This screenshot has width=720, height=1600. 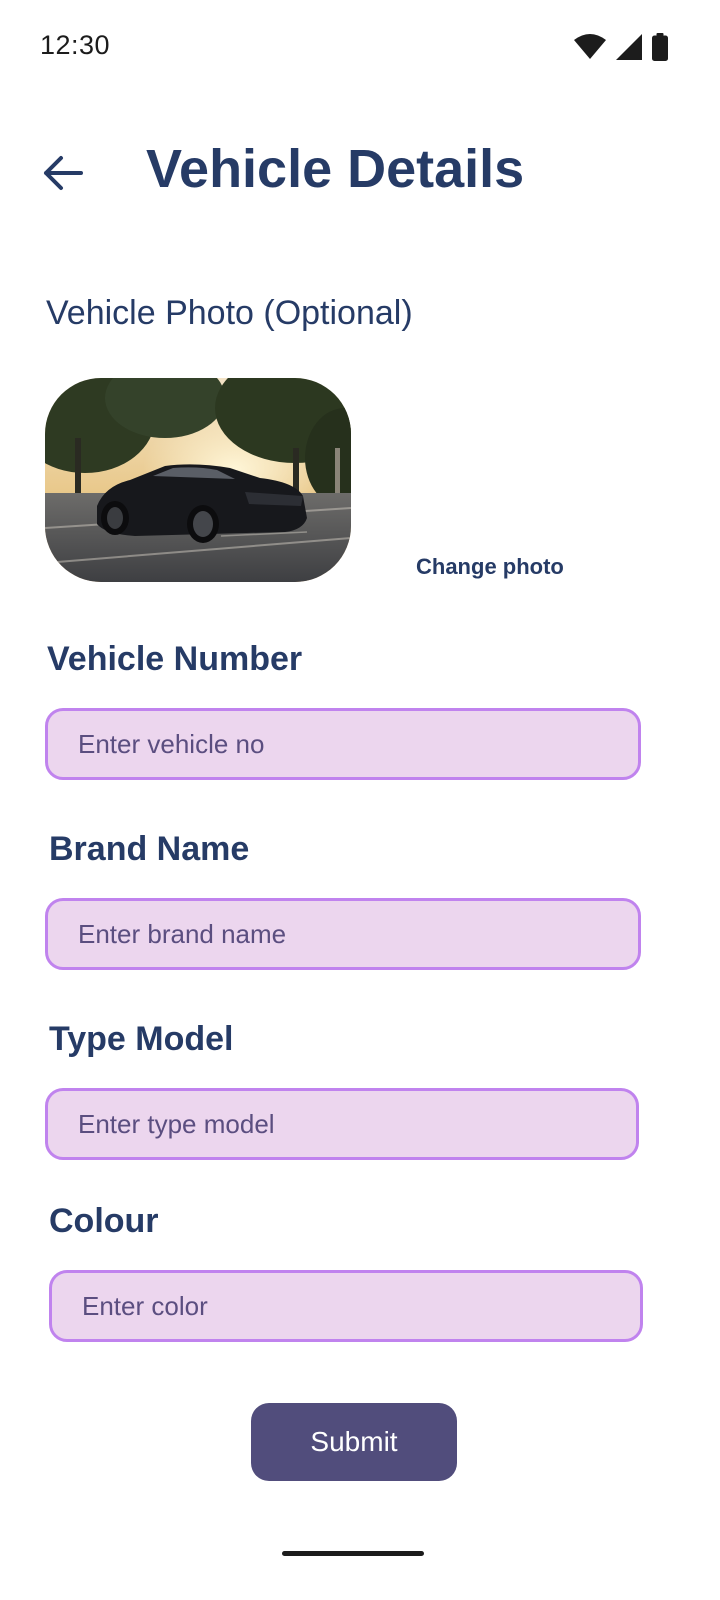 I want to click on vehicle-photo, so click(x=198, y=480).